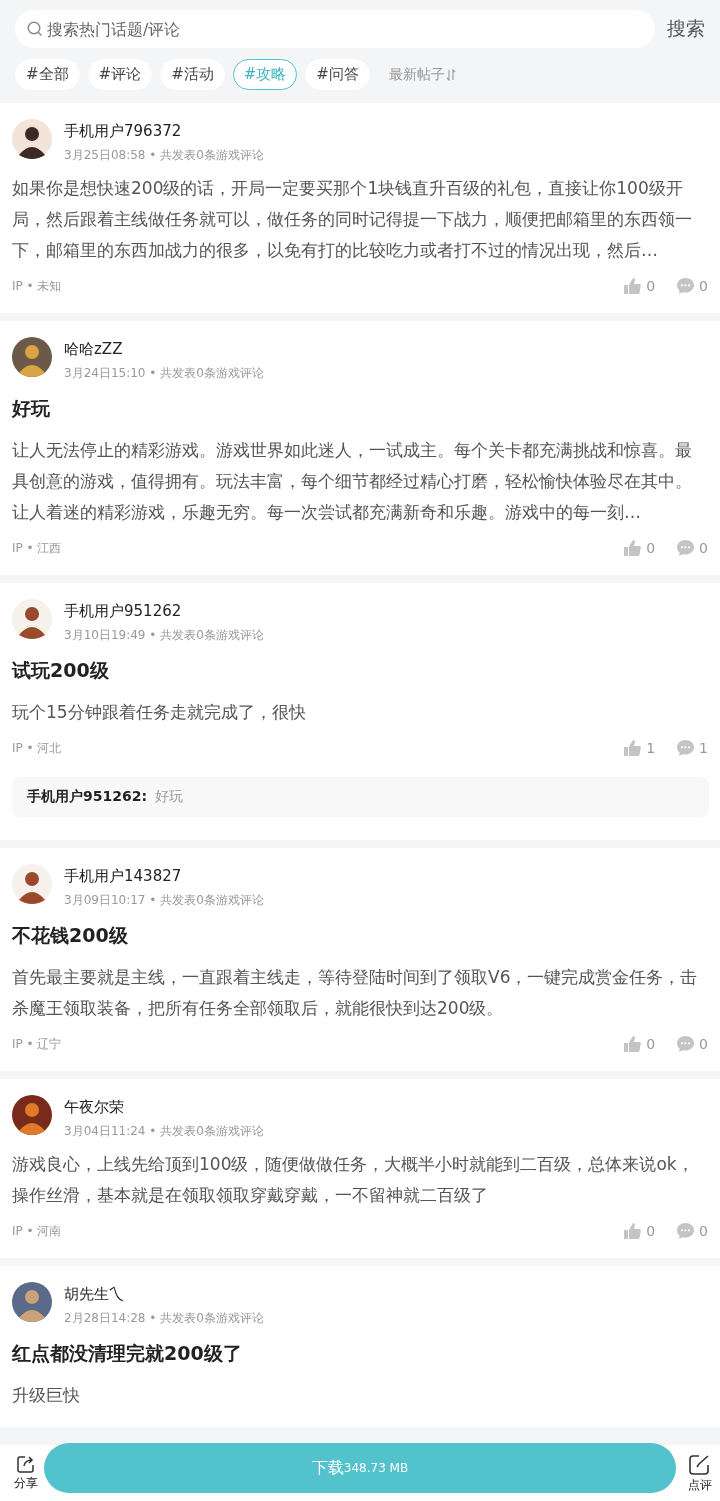  Describe the element at coordinates (37, 1231) in the screenshot. I see `ip-location: IP • 河南` at that location.